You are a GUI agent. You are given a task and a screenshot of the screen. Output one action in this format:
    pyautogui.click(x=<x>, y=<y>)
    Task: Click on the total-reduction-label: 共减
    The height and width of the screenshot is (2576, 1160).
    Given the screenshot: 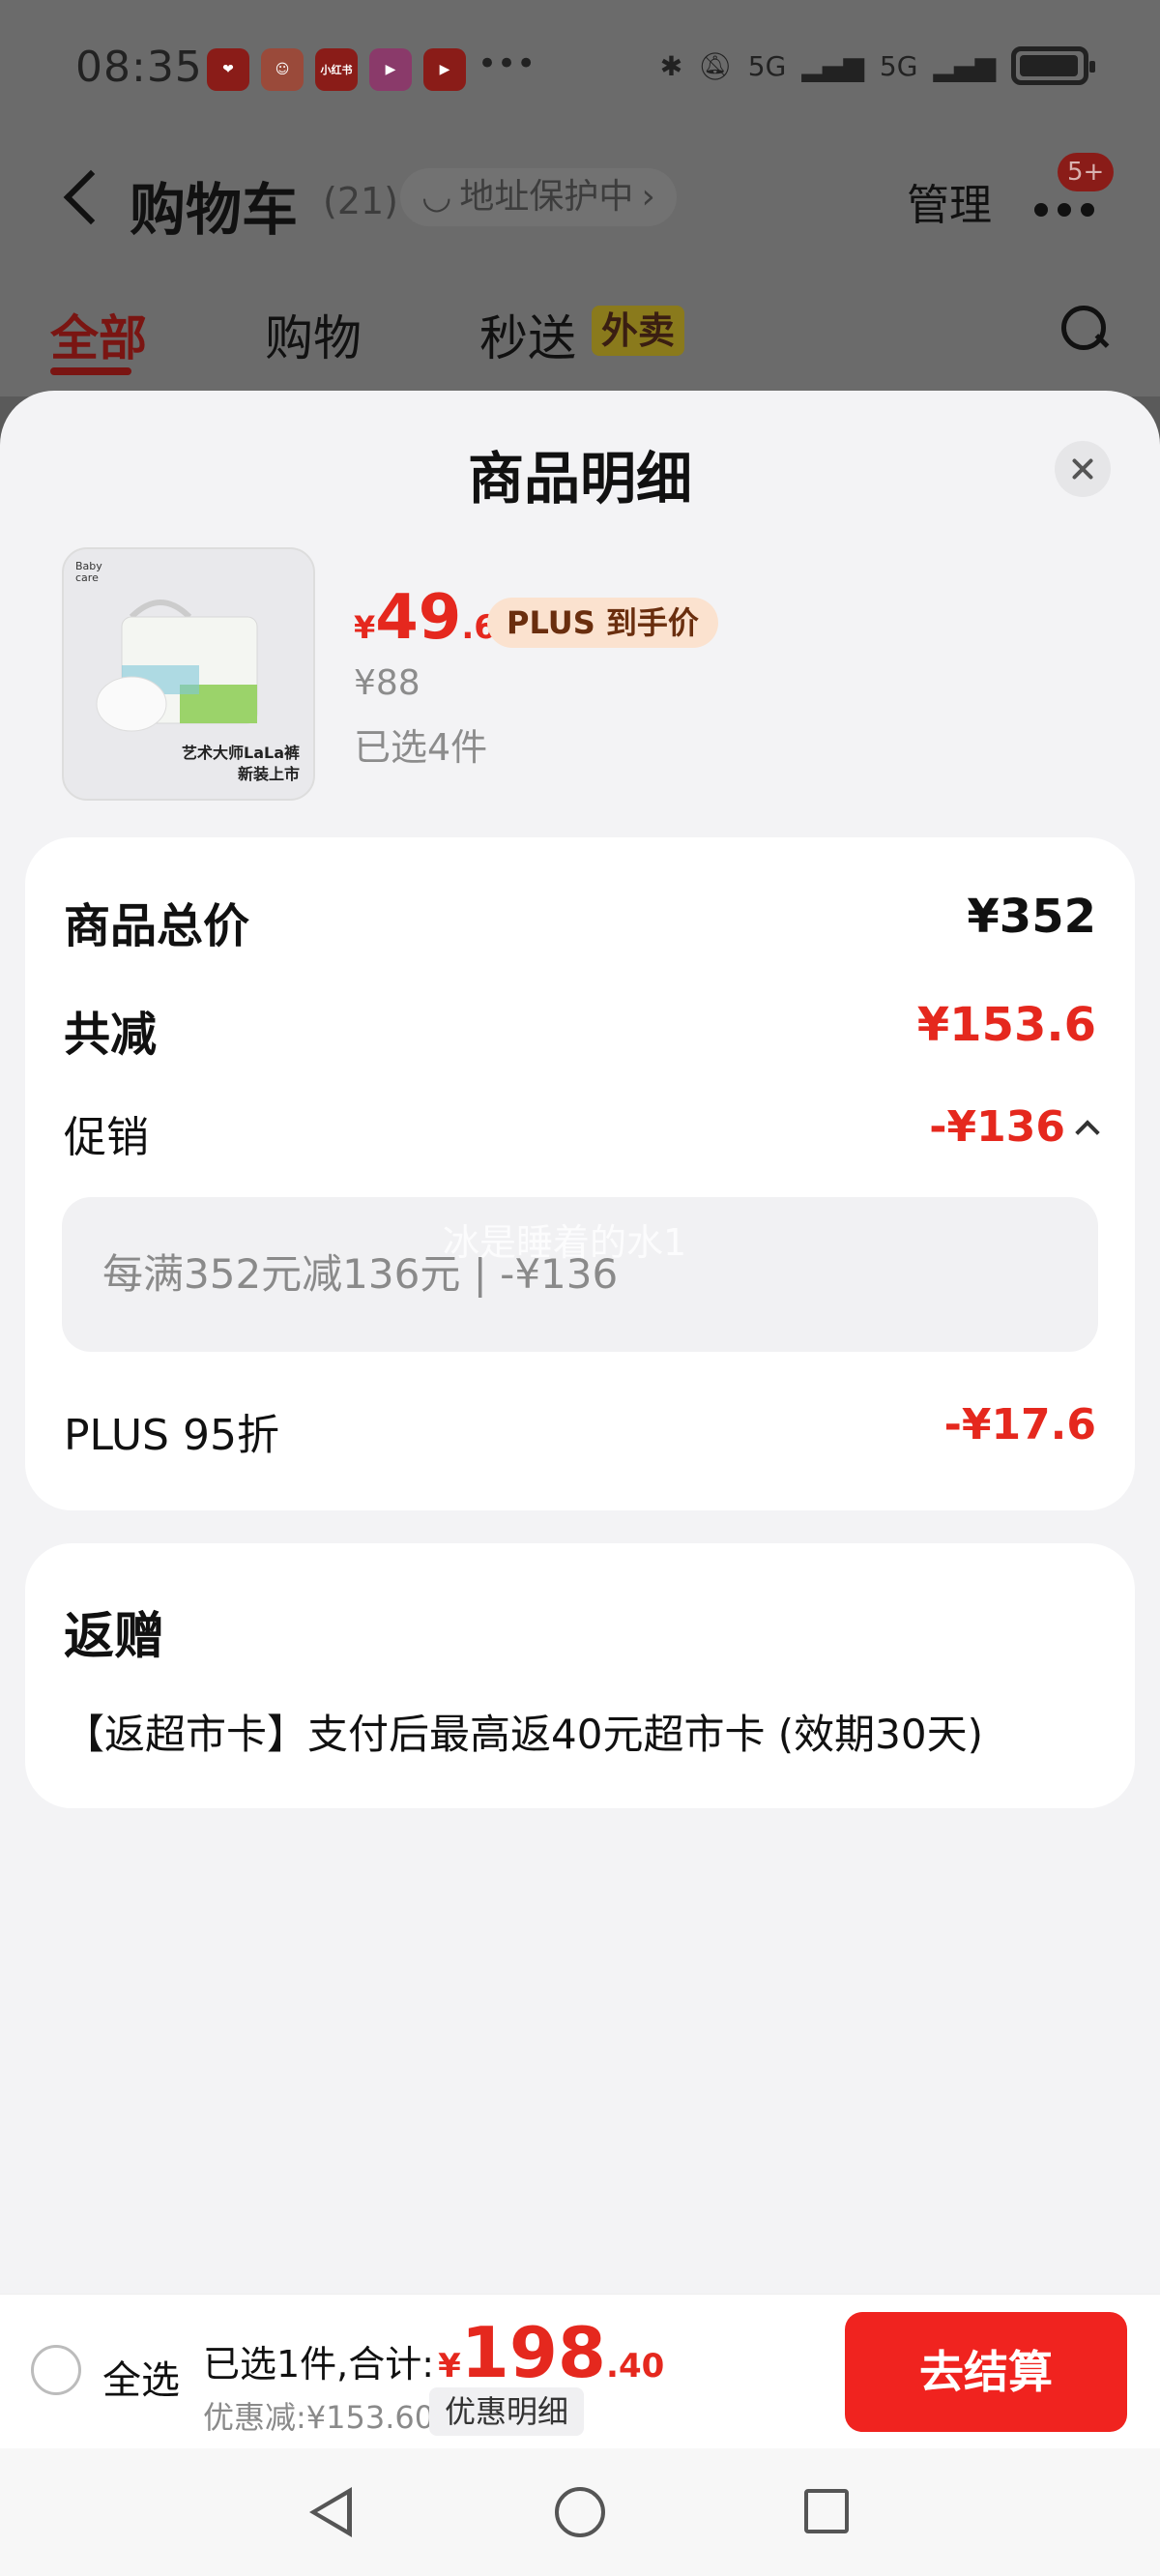 What is the action you would take?
    pyautogui.click(x=111, y=1035)
    